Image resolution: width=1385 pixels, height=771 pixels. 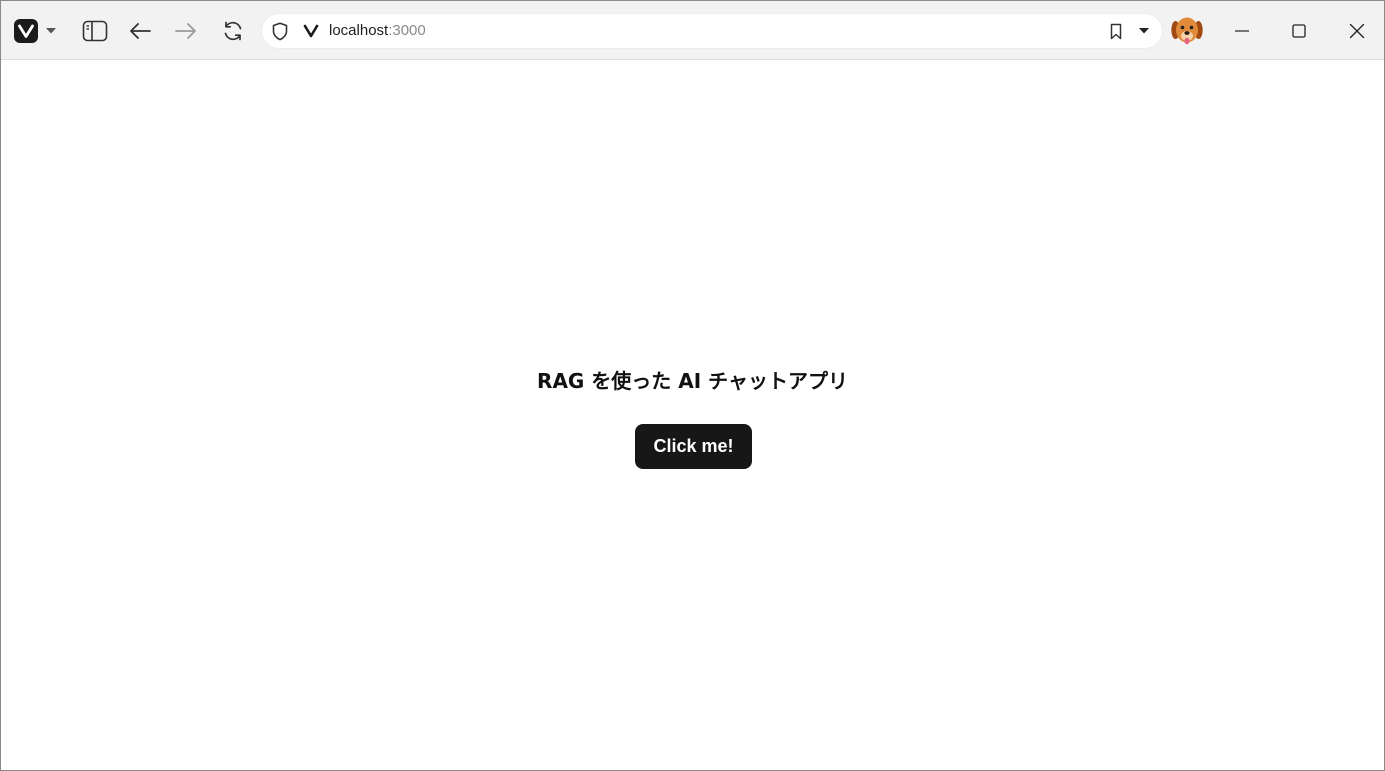 What do you see at coordinates (233, 30) in the screenshot?
I see `reload-icon` at bounding box center [233, 30].